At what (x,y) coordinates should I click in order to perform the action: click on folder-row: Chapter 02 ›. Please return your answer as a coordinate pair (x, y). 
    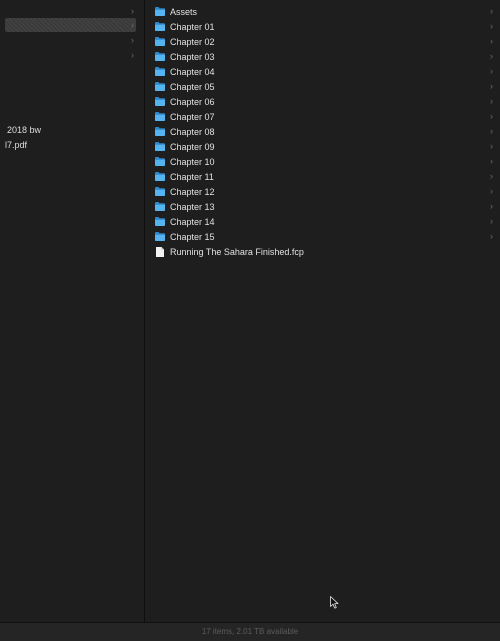
    Looking at the image, I should click on (325, 41).